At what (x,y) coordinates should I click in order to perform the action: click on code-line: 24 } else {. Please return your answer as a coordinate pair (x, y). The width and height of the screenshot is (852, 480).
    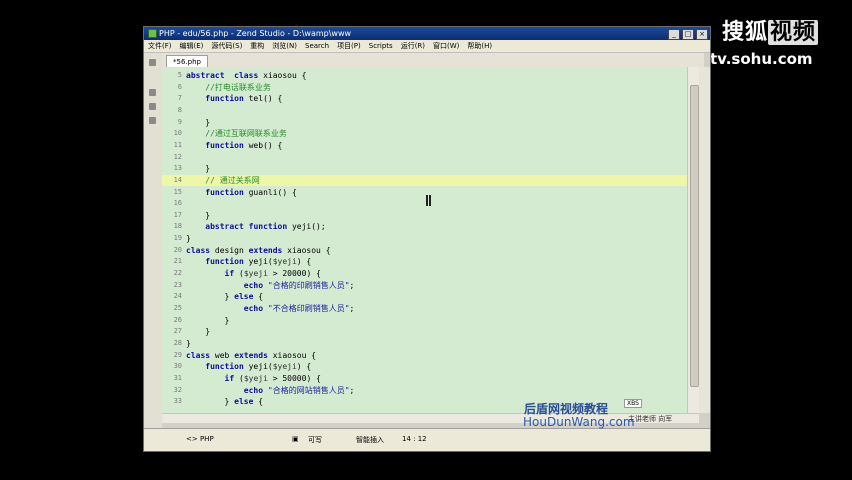
    Looking at the image, I should click on (424, 297).